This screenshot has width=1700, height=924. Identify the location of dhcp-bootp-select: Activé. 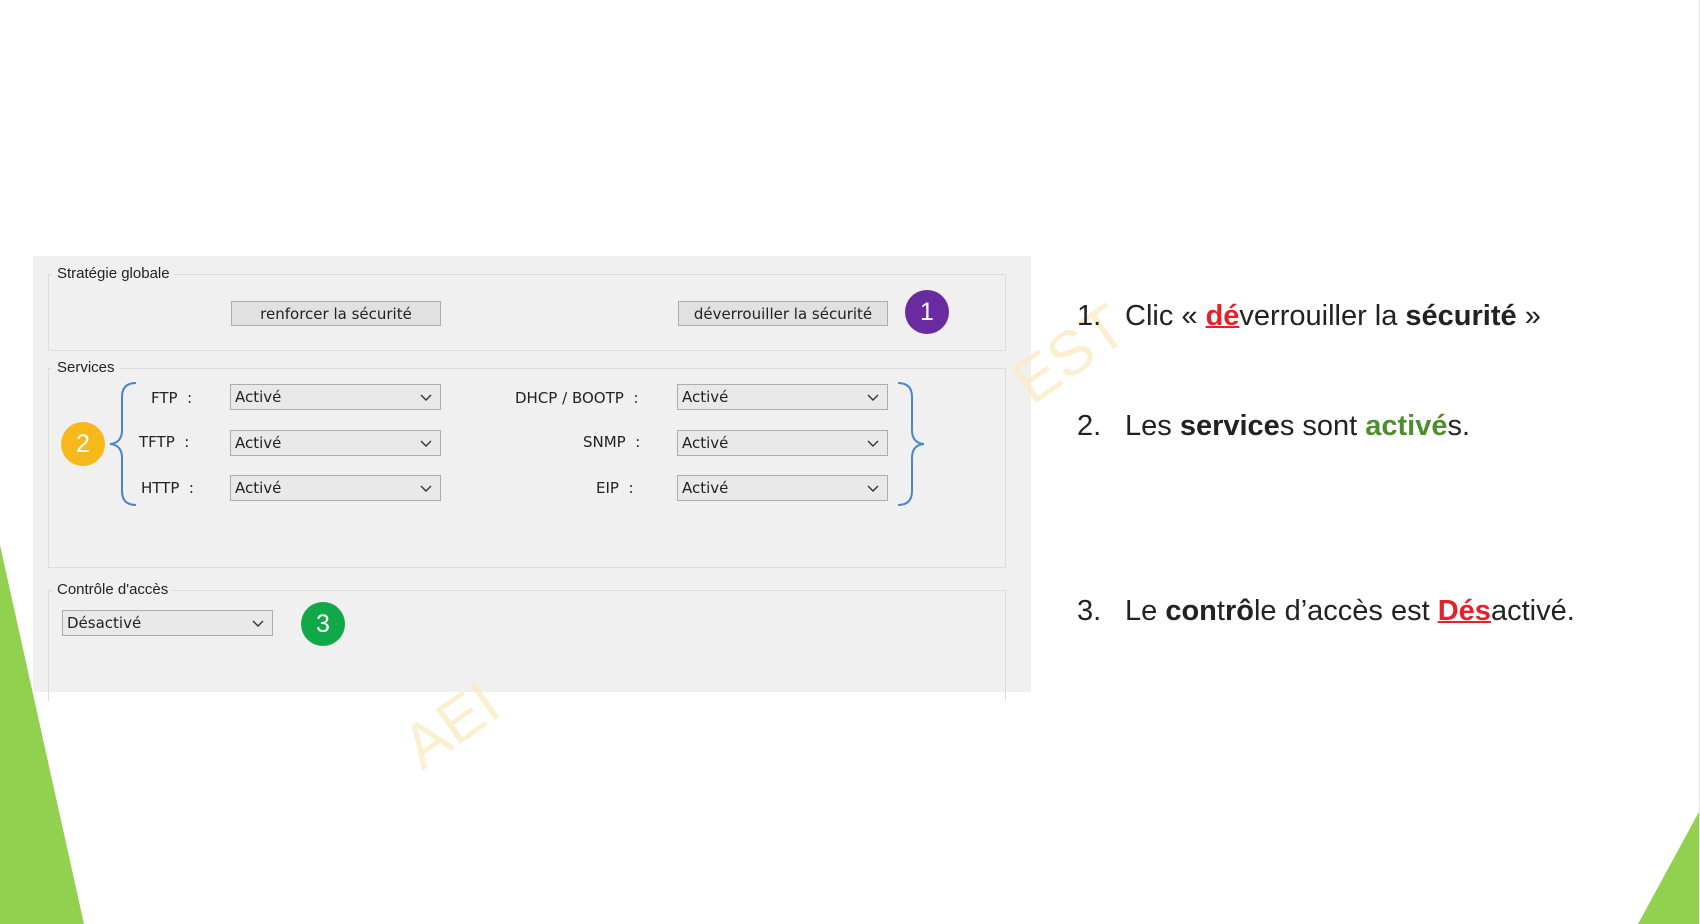
(782, 397).